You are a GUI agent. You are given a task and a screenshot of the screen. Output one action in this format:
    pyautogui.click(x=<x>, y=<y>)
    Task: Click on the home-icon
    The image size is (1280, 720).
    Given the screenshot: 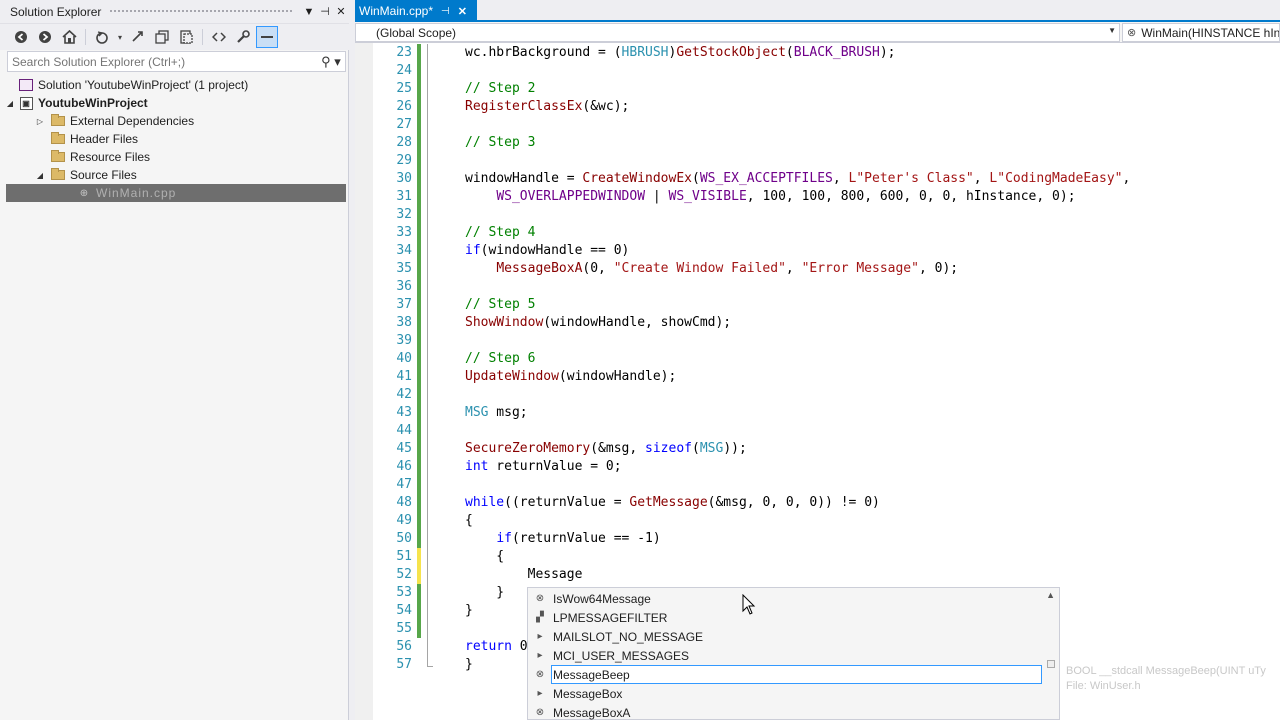 What is the action you would take?
    pyautogui.click(x=69, y=37)
    